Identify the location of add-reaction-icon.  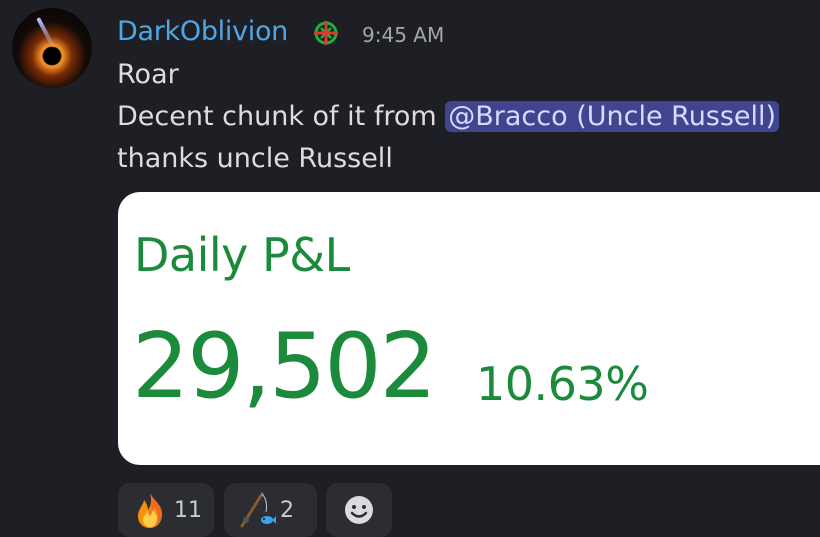
(359, 510).